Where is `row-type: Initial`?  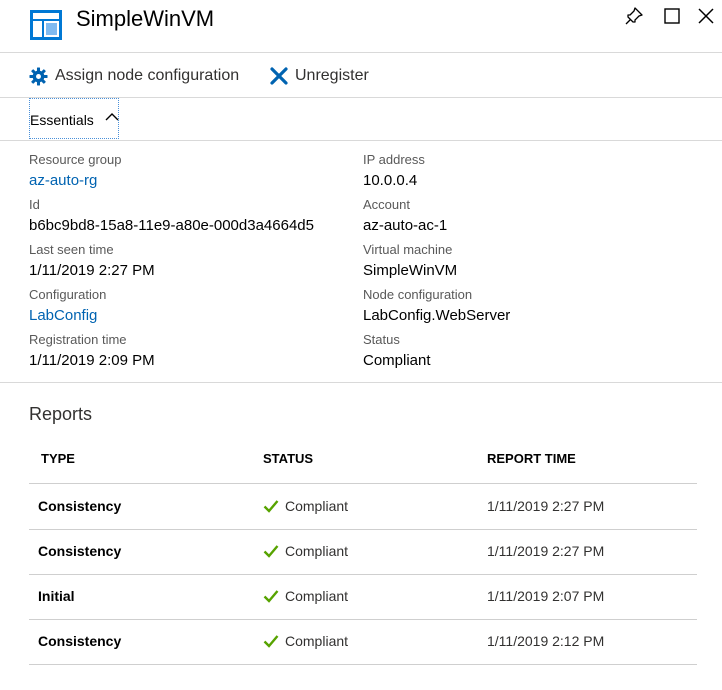 row-type: Initial is located at coordinates (56, 596).